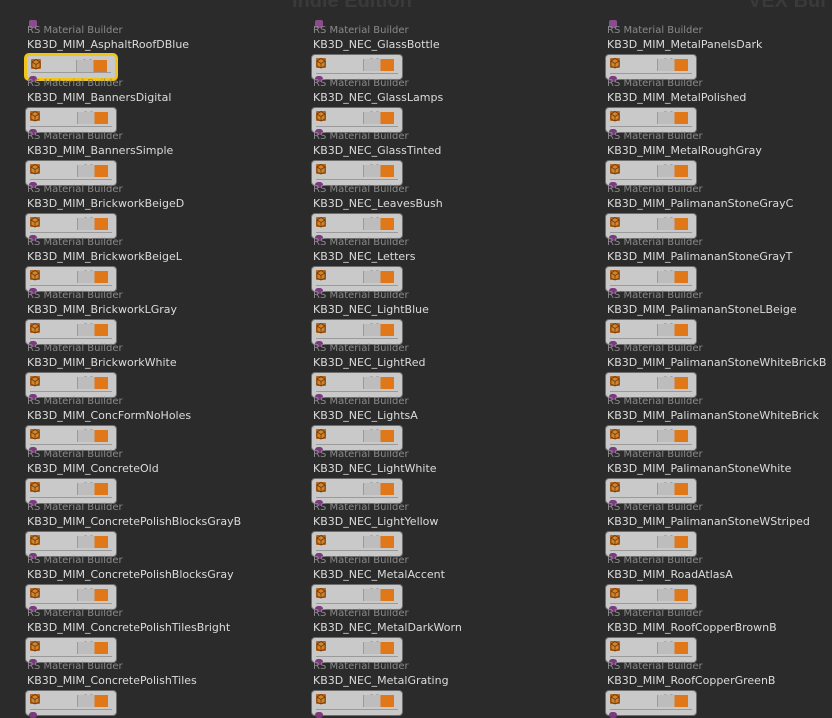 This screenshot has height=718, width=832. Describe the element at coordinates (684, 45) in the screenshot. I see `node-name-label: KB3D_MIM_MetalPanelsDark` at that location.